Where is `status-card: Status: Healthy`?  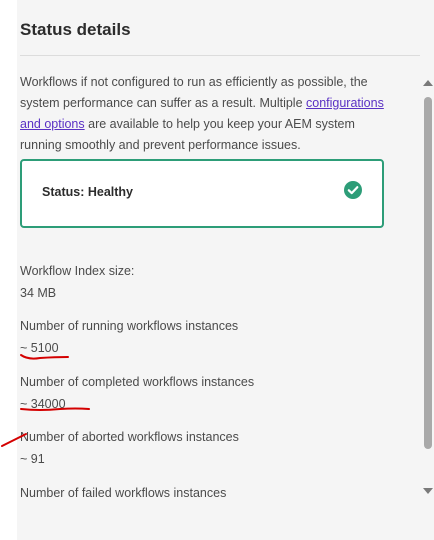 status-card: Status: Healthy is located at coordinates (202, 193).